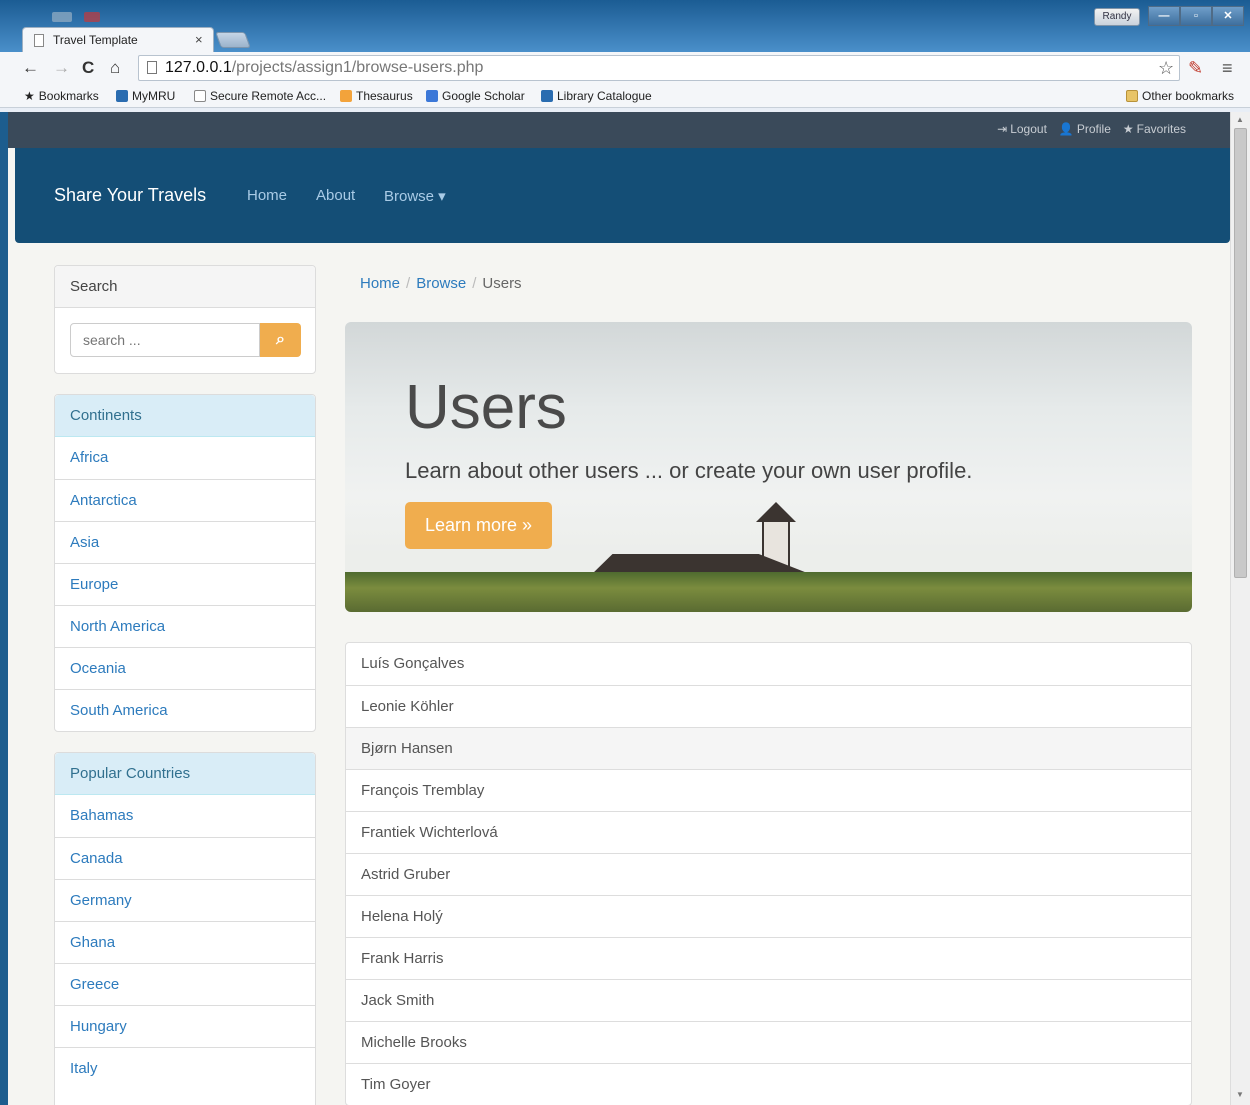 This screenshot has height=1105, width=1250. I want to click on logout-icon: ⇥, so click(1002, 129).